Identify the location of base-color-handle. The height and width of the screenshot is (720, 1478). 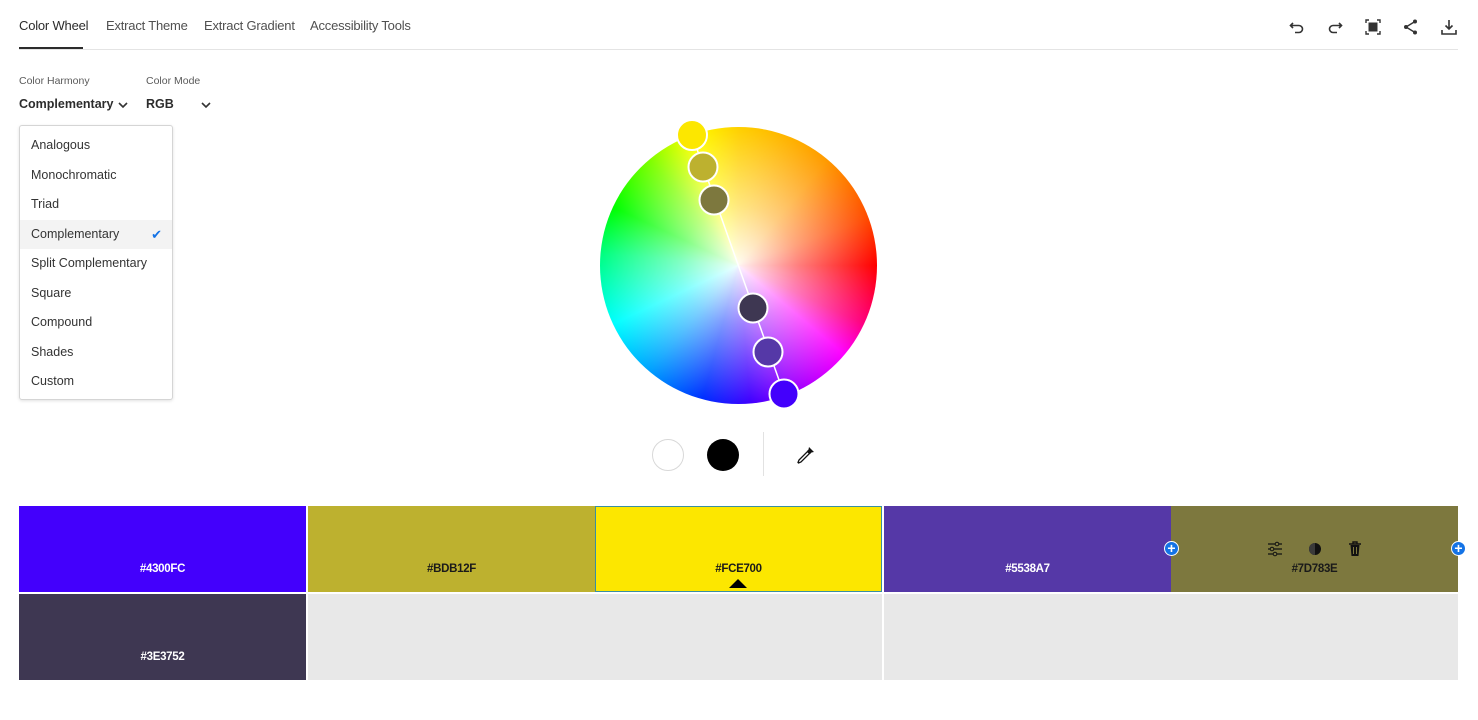
(692, 135).